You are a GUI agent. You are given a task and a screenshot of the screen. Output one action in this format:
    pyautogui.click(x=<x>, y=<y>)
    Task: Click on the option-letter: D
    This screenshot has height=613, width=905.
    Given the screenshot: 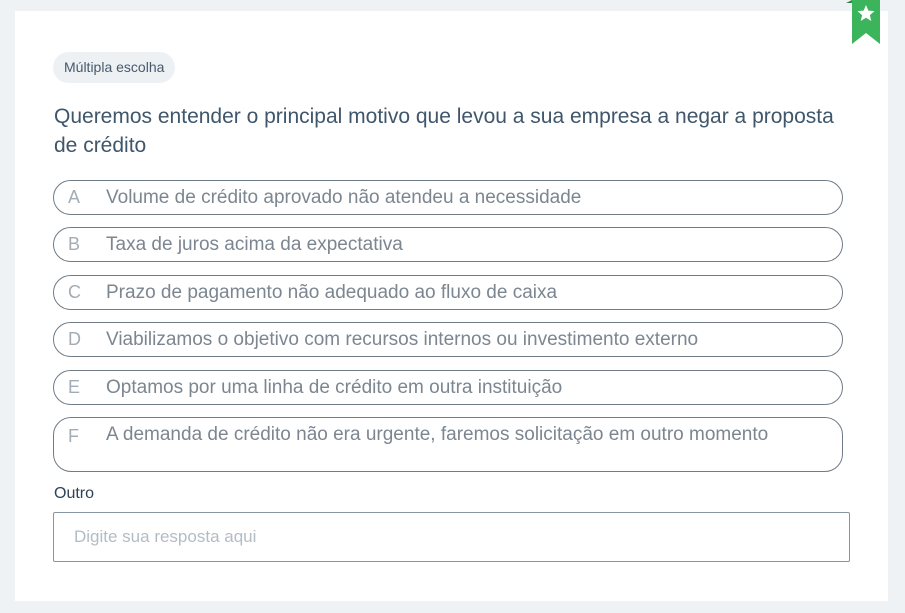 What is the action you would take?
    pyautogui.click(x=74, y=339)
    